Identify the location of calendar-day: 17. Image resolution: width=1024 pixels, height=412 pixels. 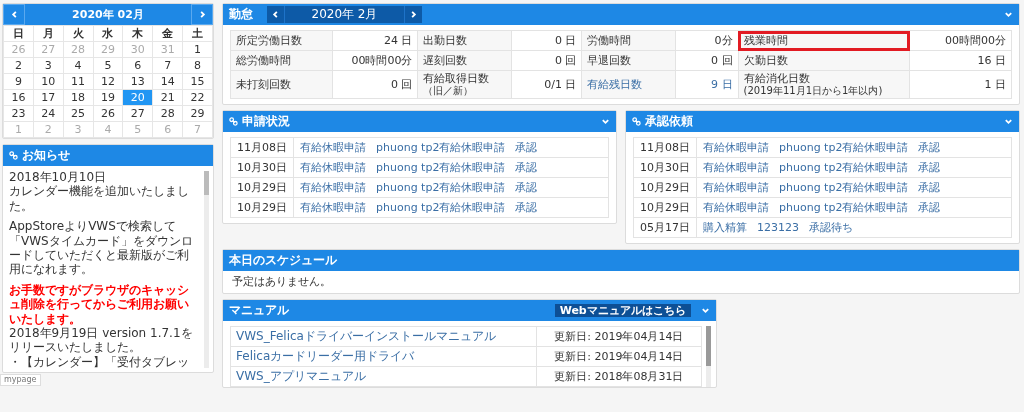
(48, 97).